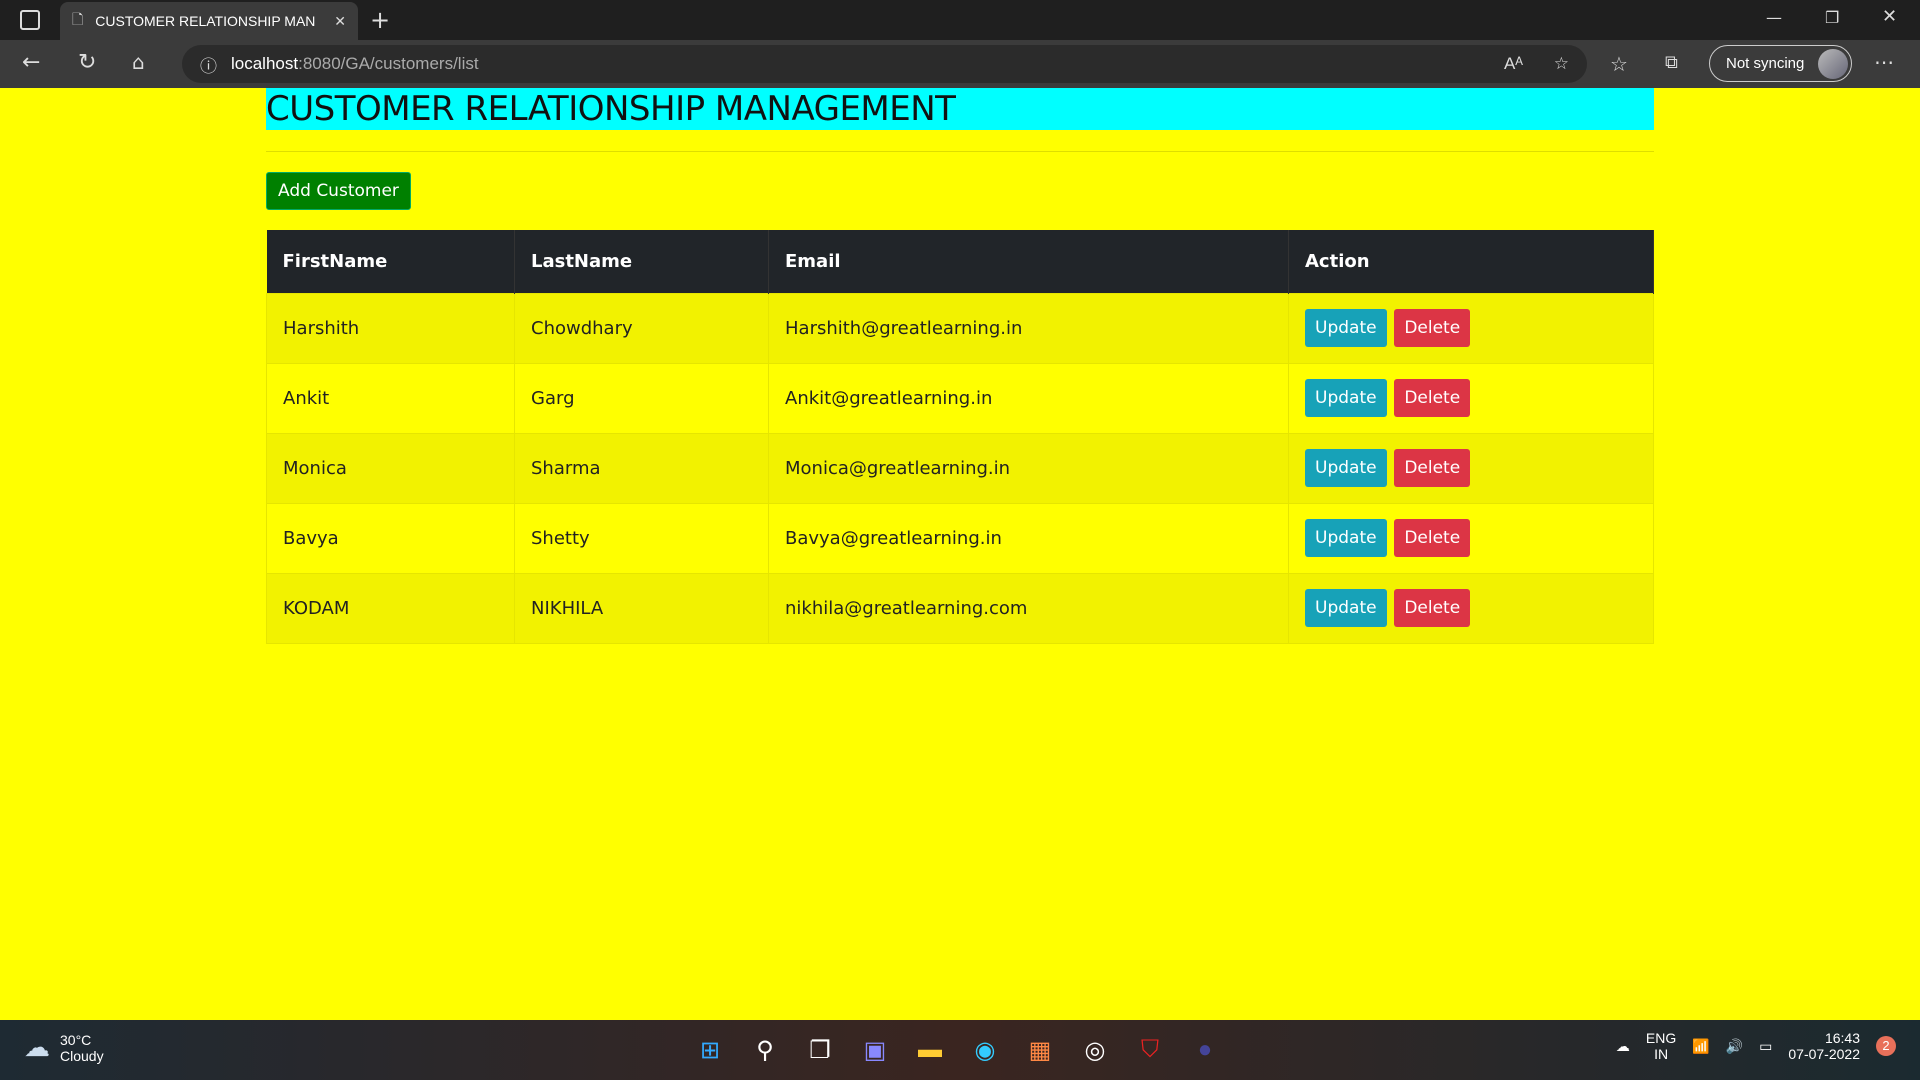  Describe the element at coordinates (390, 261) in the screenshot. I see `column-header-firstname: FirstName` at that location.